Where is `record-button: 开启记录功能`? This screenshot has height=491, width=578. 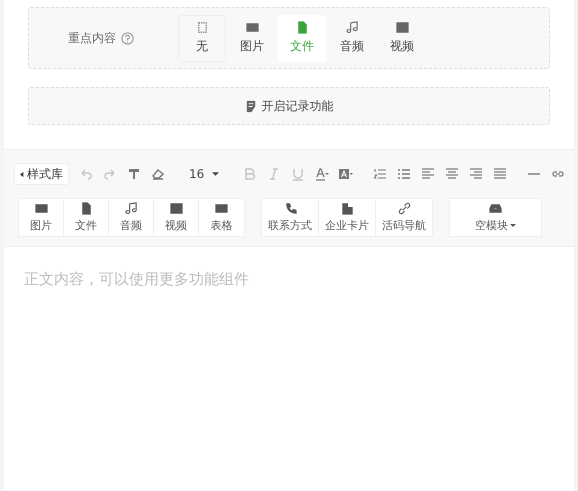
record-button: 开启记录功能 is located at coordinates (289, 106).